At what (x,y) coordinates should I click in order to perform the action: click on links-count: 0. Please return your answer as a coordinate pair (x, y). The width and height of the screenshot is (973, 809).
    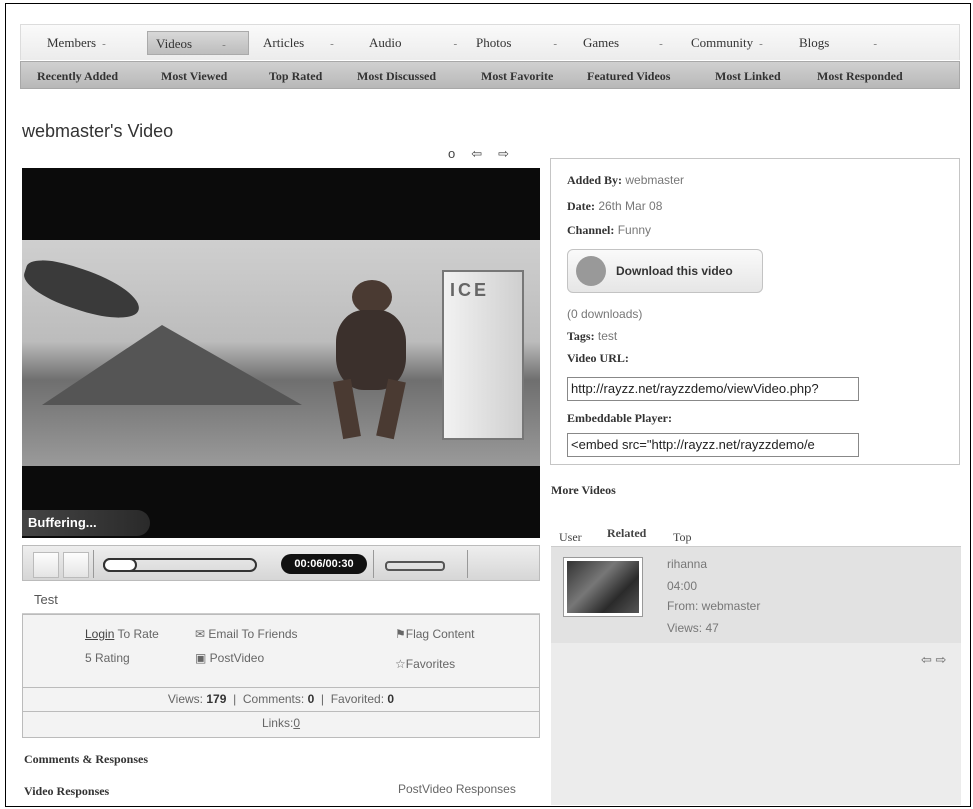
    Looking at the image, I should click on (296, 723).